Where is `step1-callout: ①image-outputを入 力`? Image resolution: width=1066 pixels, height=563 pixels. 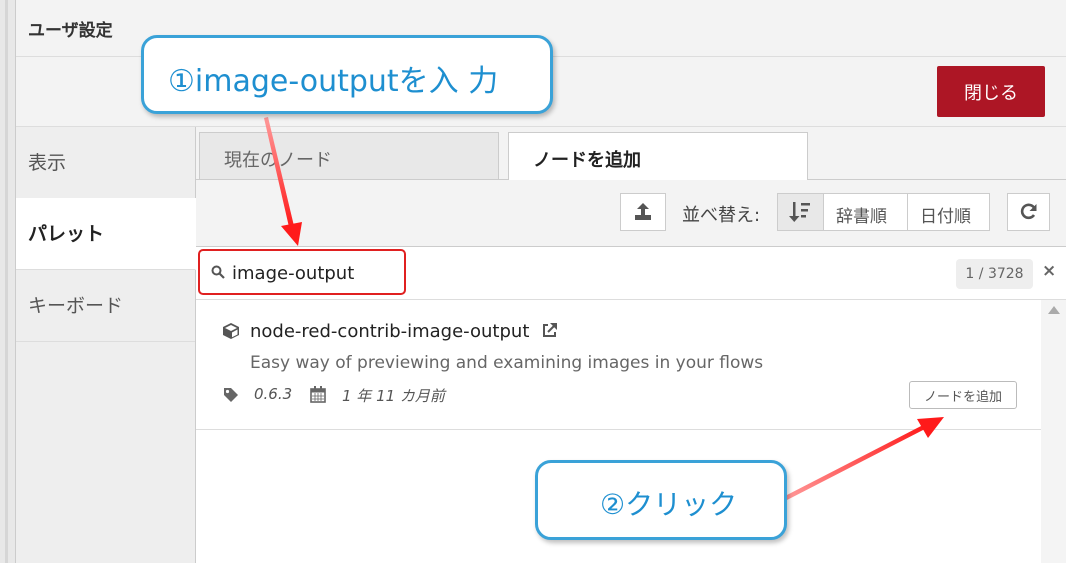
step1-callout: ①image-outputを入 力 is located at coordinates (347, 74).